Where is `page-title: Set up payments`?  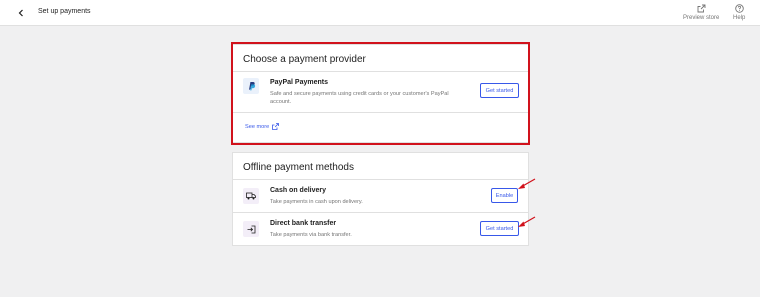 page-title: Set up payments is located at coordinates (64, 11).